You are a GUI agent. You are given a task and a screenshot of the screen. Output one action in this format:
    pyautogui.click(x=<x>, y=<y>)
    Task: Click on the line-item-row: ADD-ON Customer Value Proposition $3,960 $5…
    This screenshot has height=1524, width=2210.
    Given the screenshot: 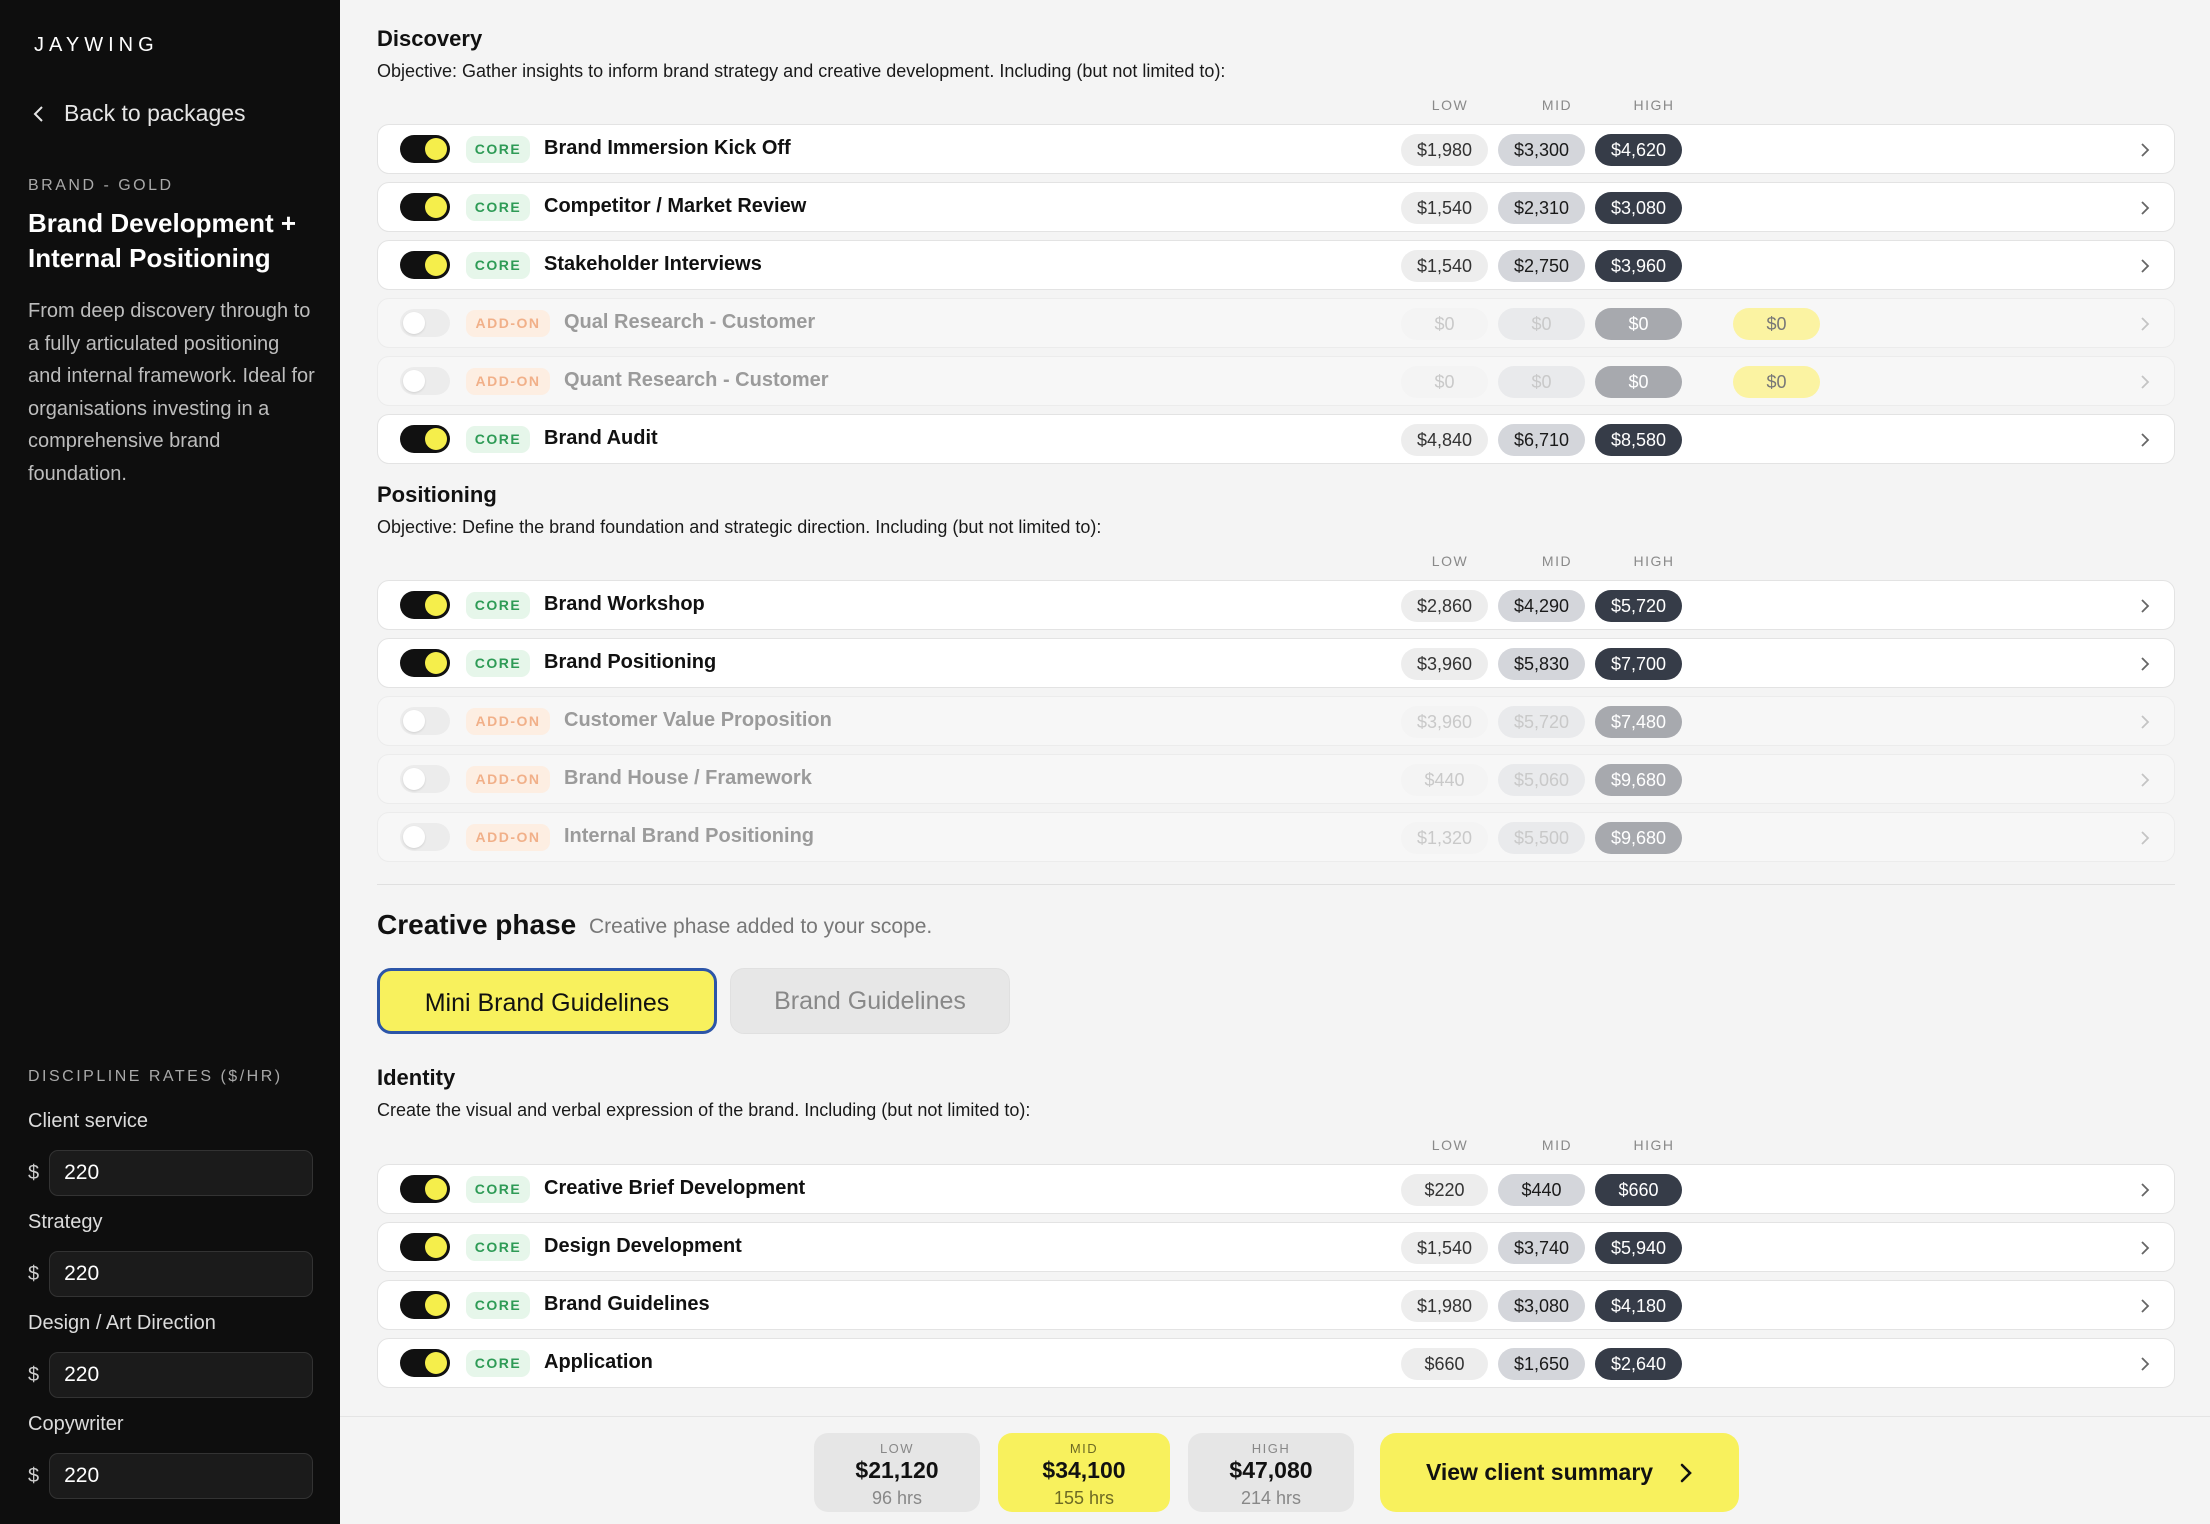 What is the action you would take?
    pyautogui.click(x=1276, y=721)
    